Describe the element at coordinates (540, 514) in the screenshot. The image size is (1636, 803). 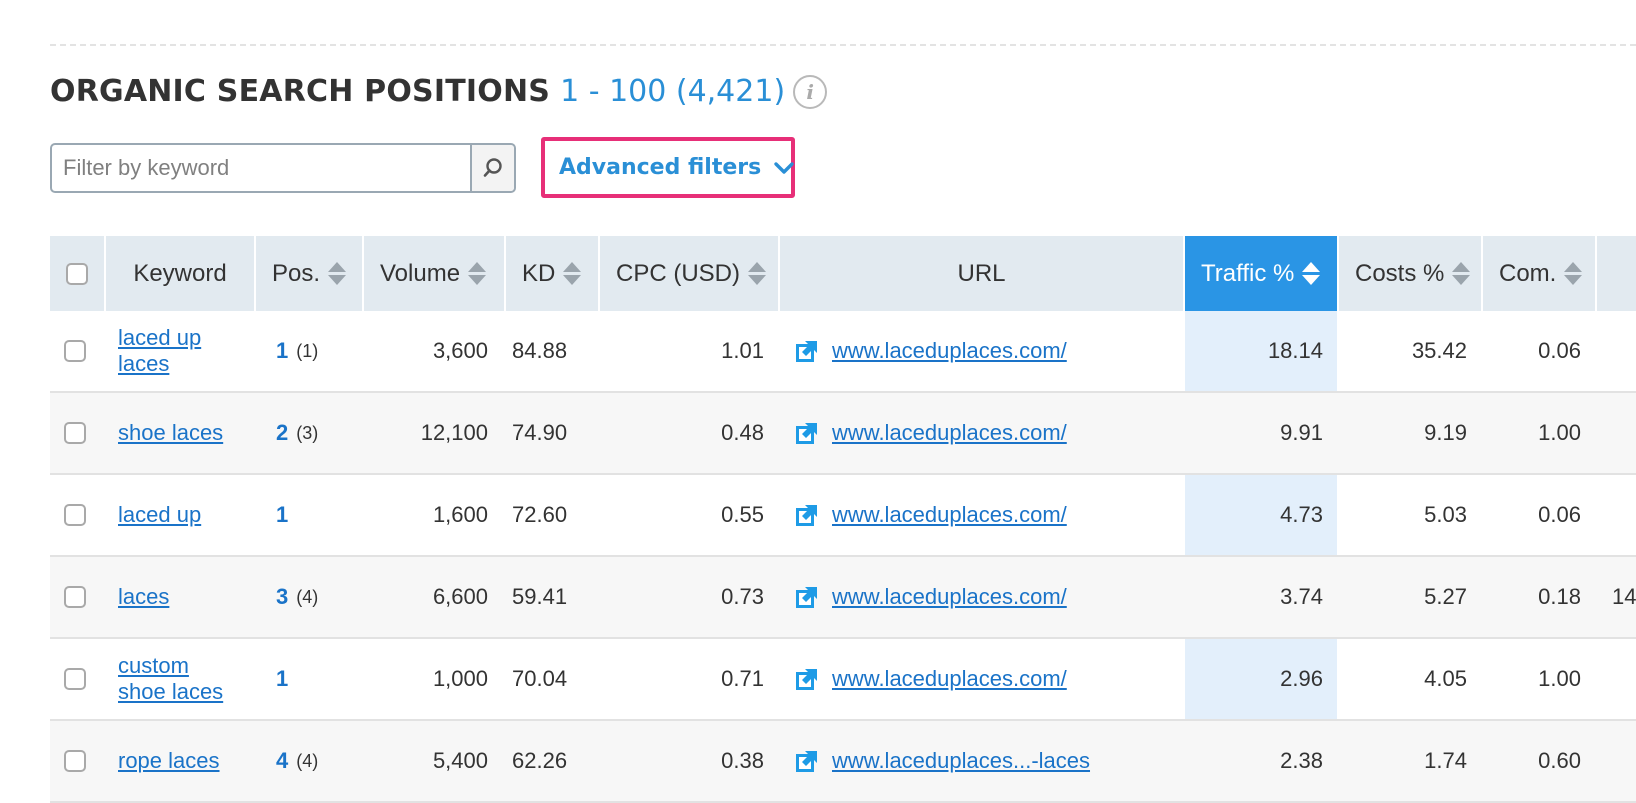
I see `kd-value: 72.60` at that location.